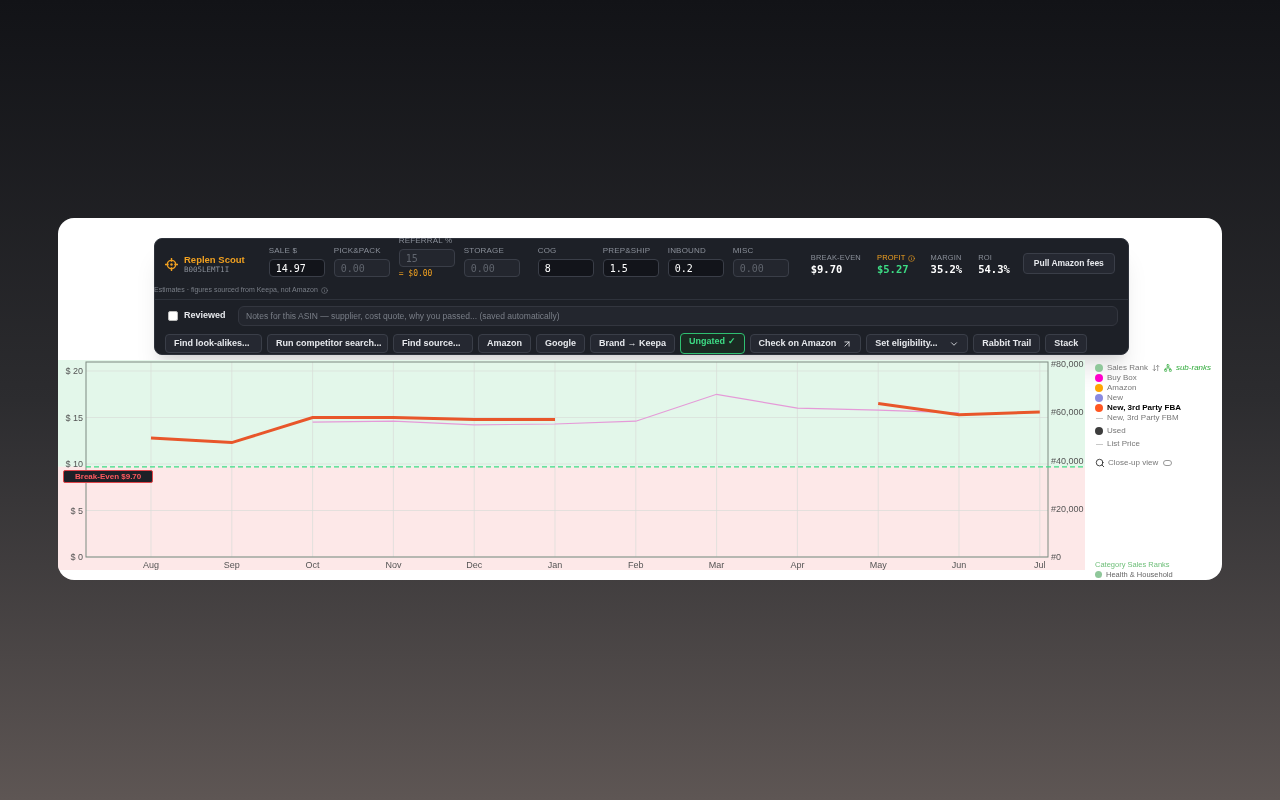  What do you see at coordinates (636, 565) in the screenshot?
I see `axis-label: Feb` at bounding box center [636, 565].